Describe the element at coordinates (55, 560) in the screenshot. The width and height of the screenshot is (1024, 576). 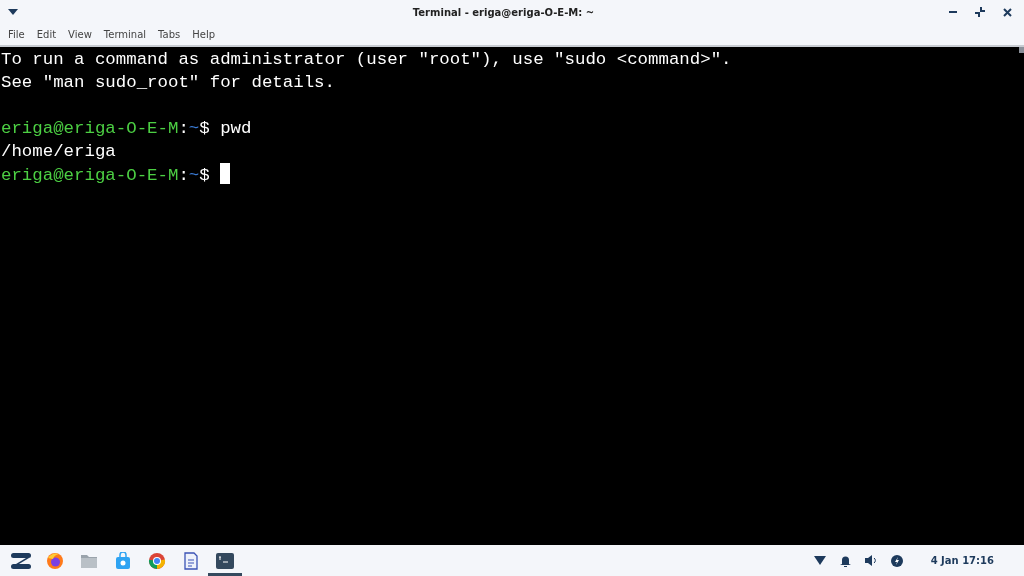
I see `browser-icon` at that location.